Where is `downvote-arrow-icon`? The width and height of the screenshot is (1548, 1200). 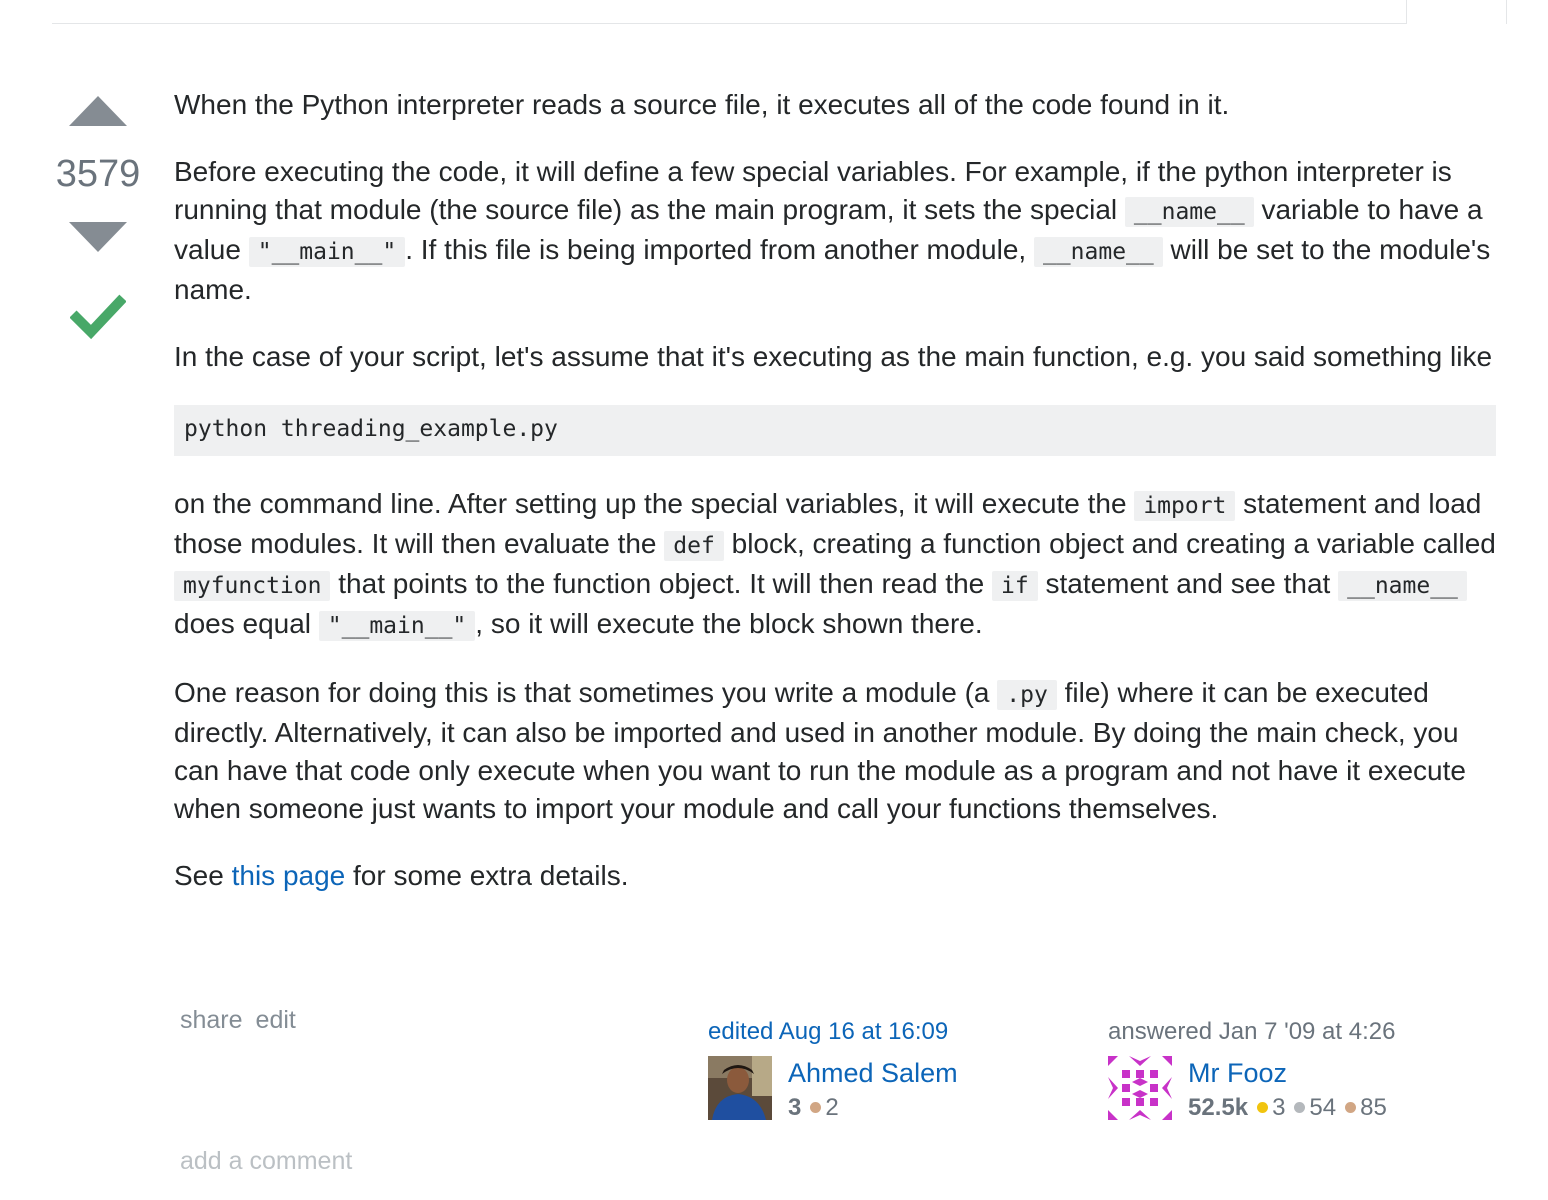 downvote-arrow-icon is located at coordinates (98, 237).